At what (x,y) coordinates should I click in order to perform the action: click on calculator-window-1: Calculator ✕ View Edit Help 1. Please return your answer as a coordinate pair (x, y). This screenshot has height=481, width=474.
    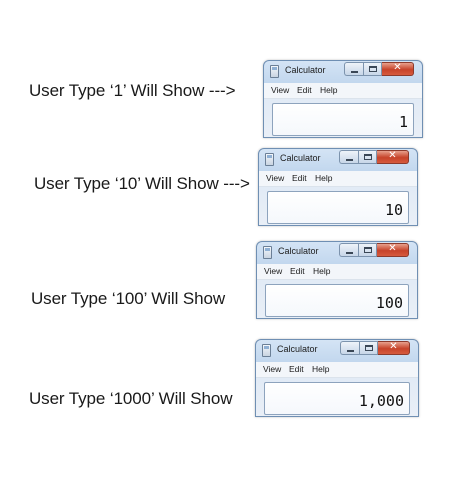
    Looking at the image, I should click on (343, 99).